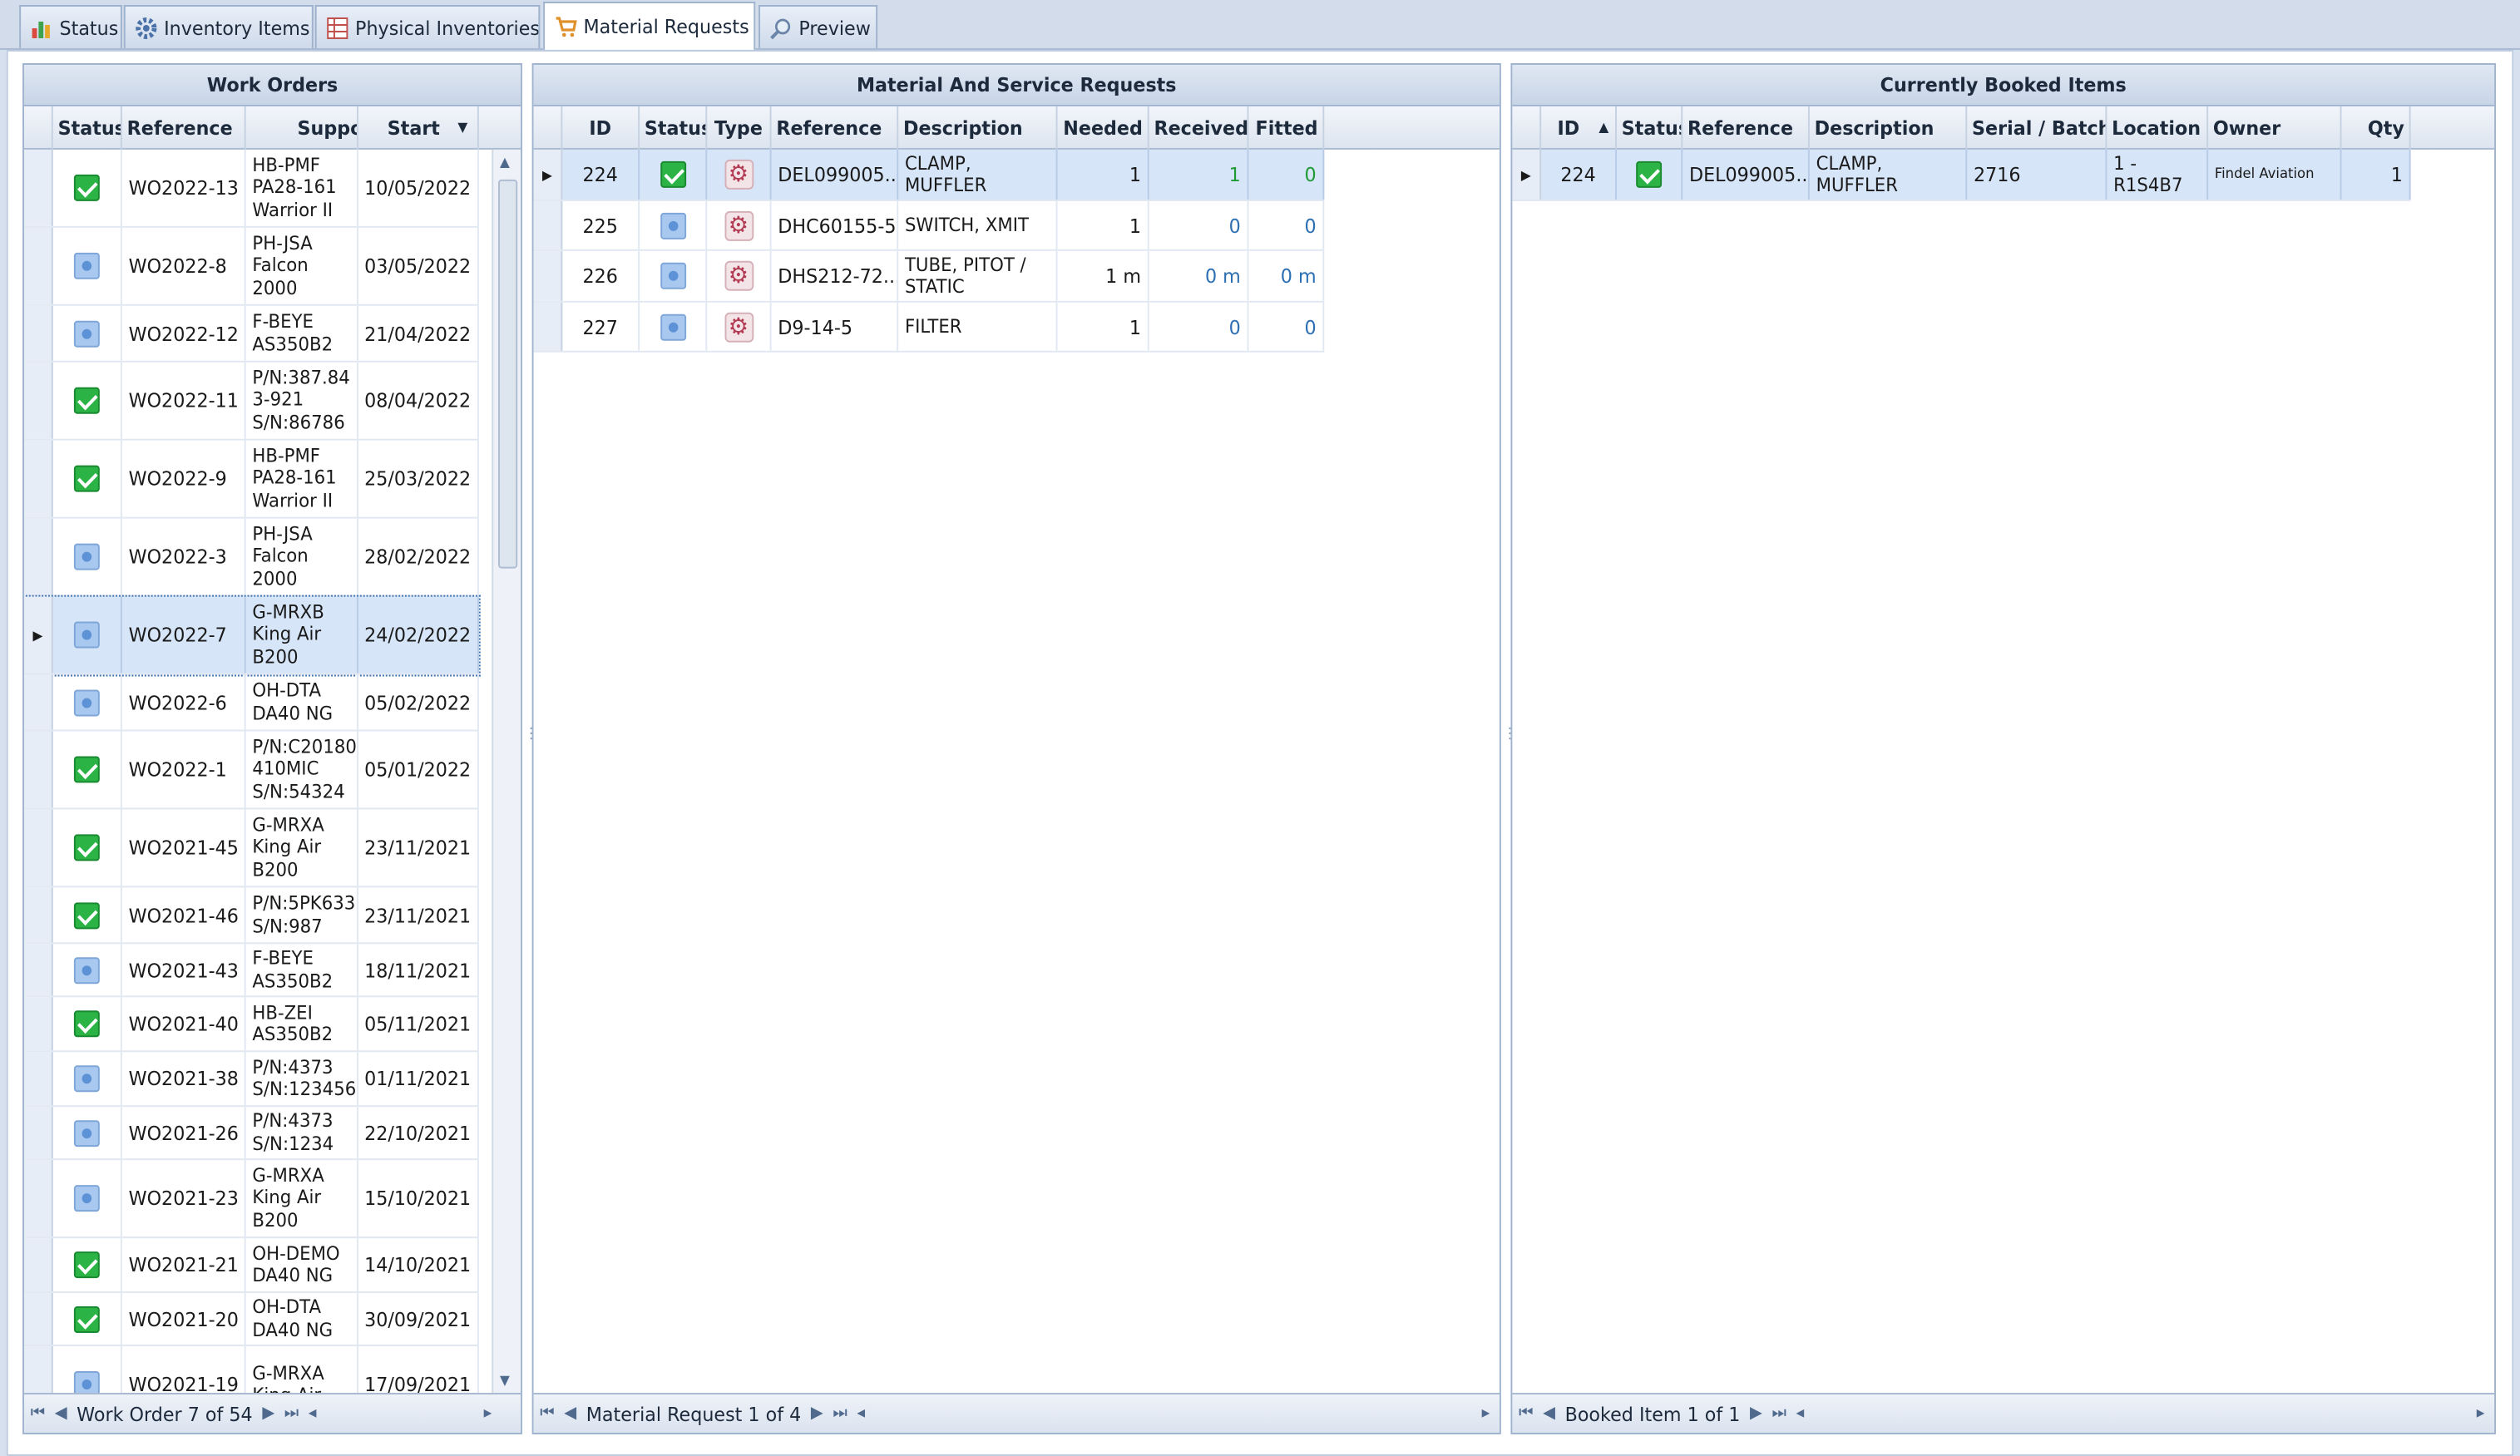 The width and height of the screenshot is (2520, 1456). Describe the element at coordinates (1199, 128) in the screenshot. I see `col-received: Received` at that location.